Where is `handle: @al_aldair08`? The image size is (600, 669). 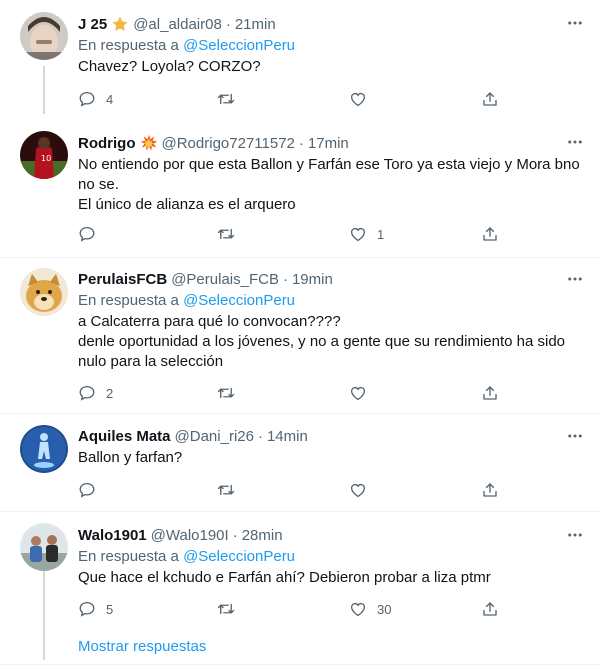
handle: @al_aldair08 is located at coordinates (177, 24).